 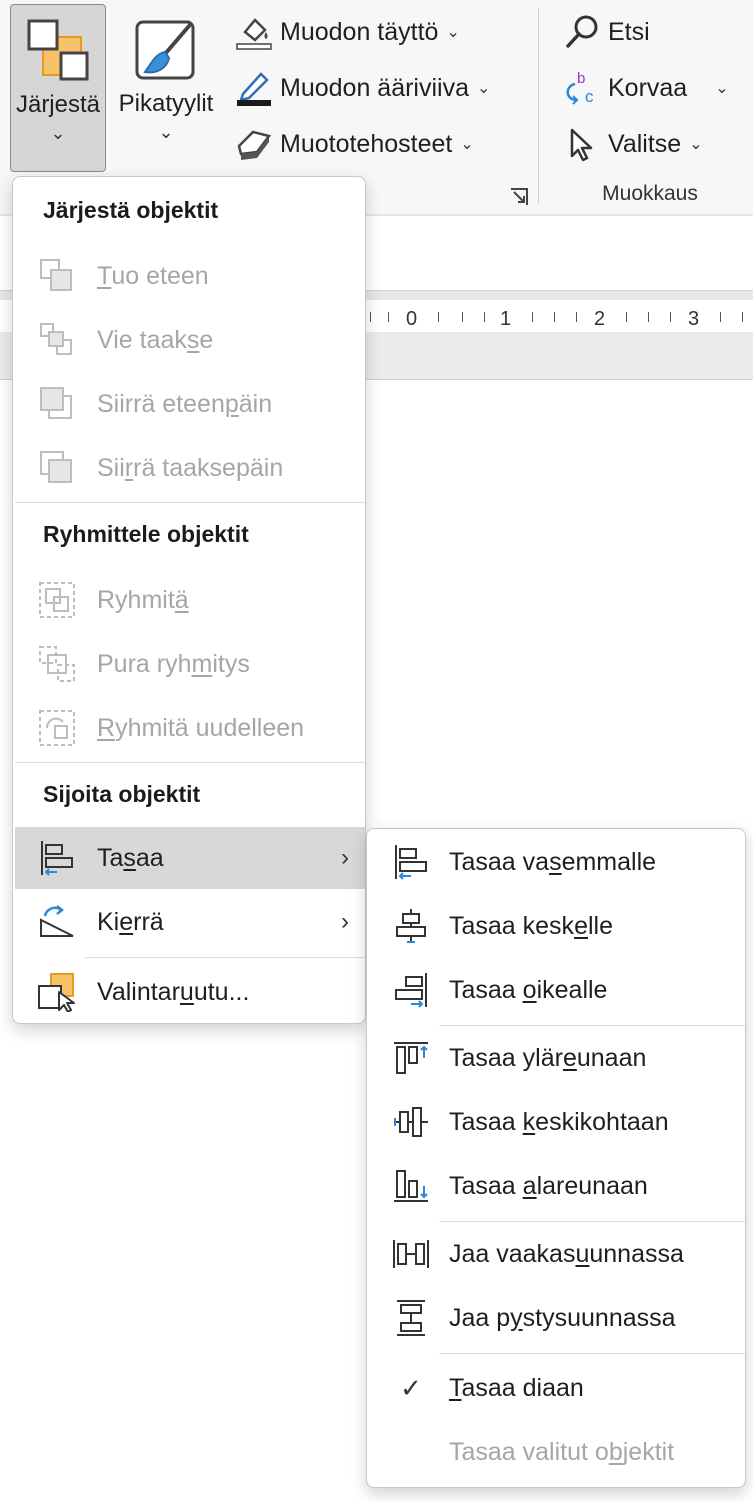 What do you see at coordinates (411, 1122) in the screenshot?
I see `align-middle-icon` at bounding box center [411, 1122].